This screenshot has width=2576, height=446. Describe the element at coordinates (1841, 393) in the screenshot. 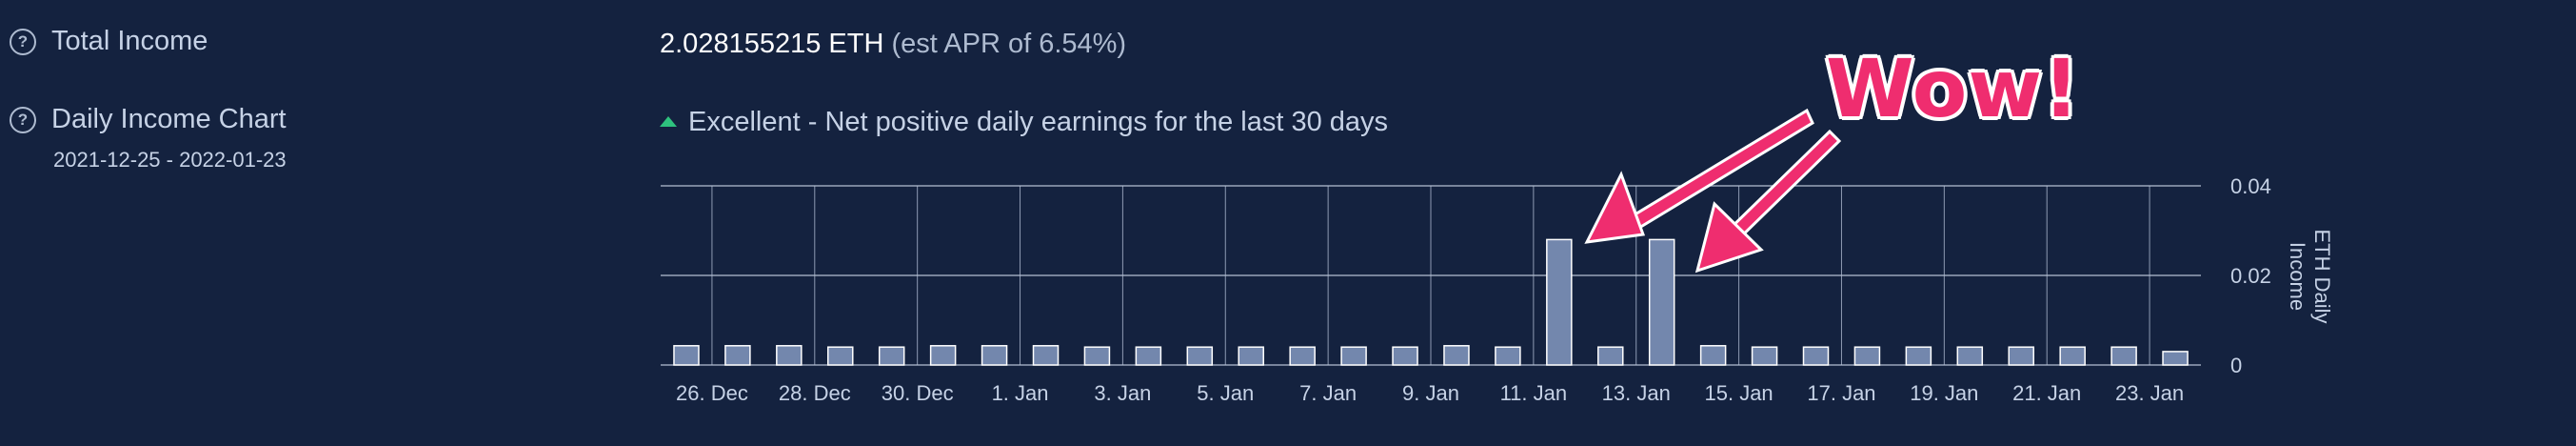

I see `x-tick-label: 17. Jan` at that location.